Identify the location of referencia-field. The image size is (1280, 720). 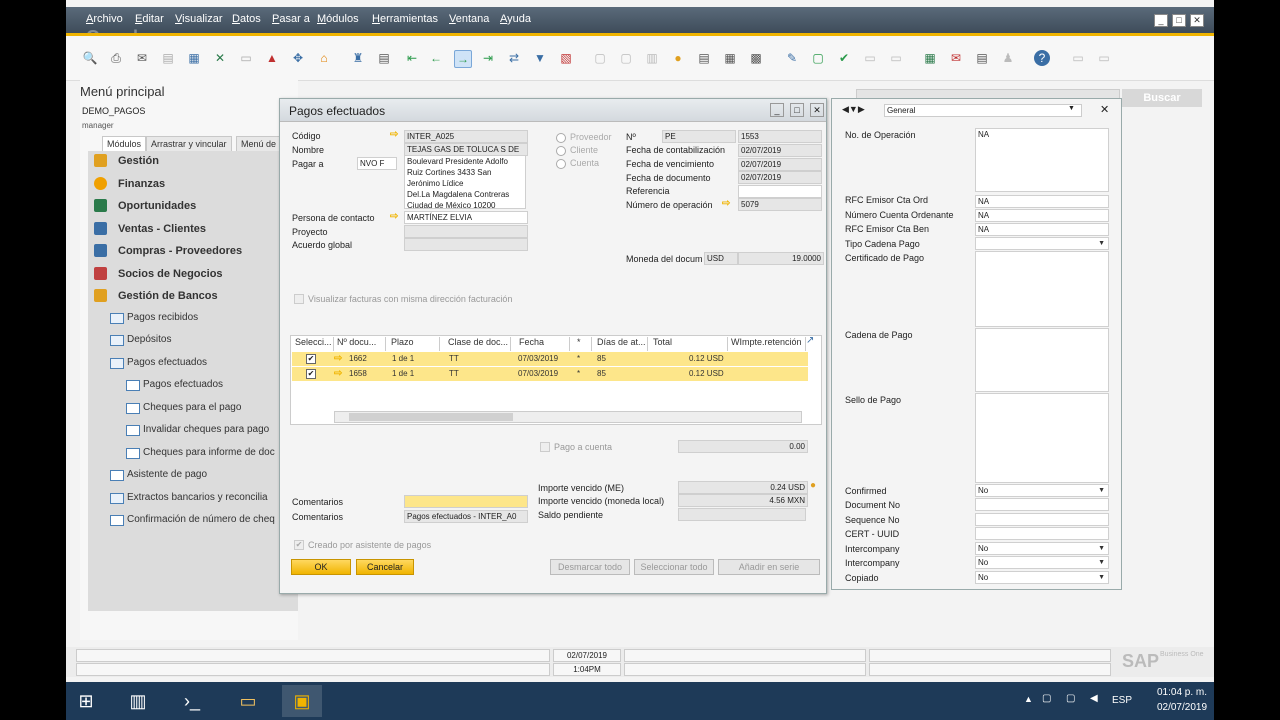
(780, 191).